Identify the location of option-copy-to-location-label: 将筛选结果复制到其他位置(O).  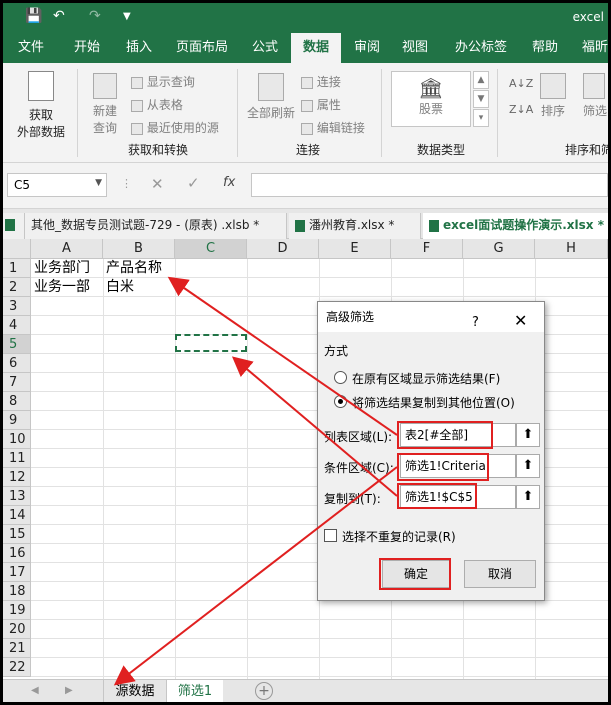
(433, 403).